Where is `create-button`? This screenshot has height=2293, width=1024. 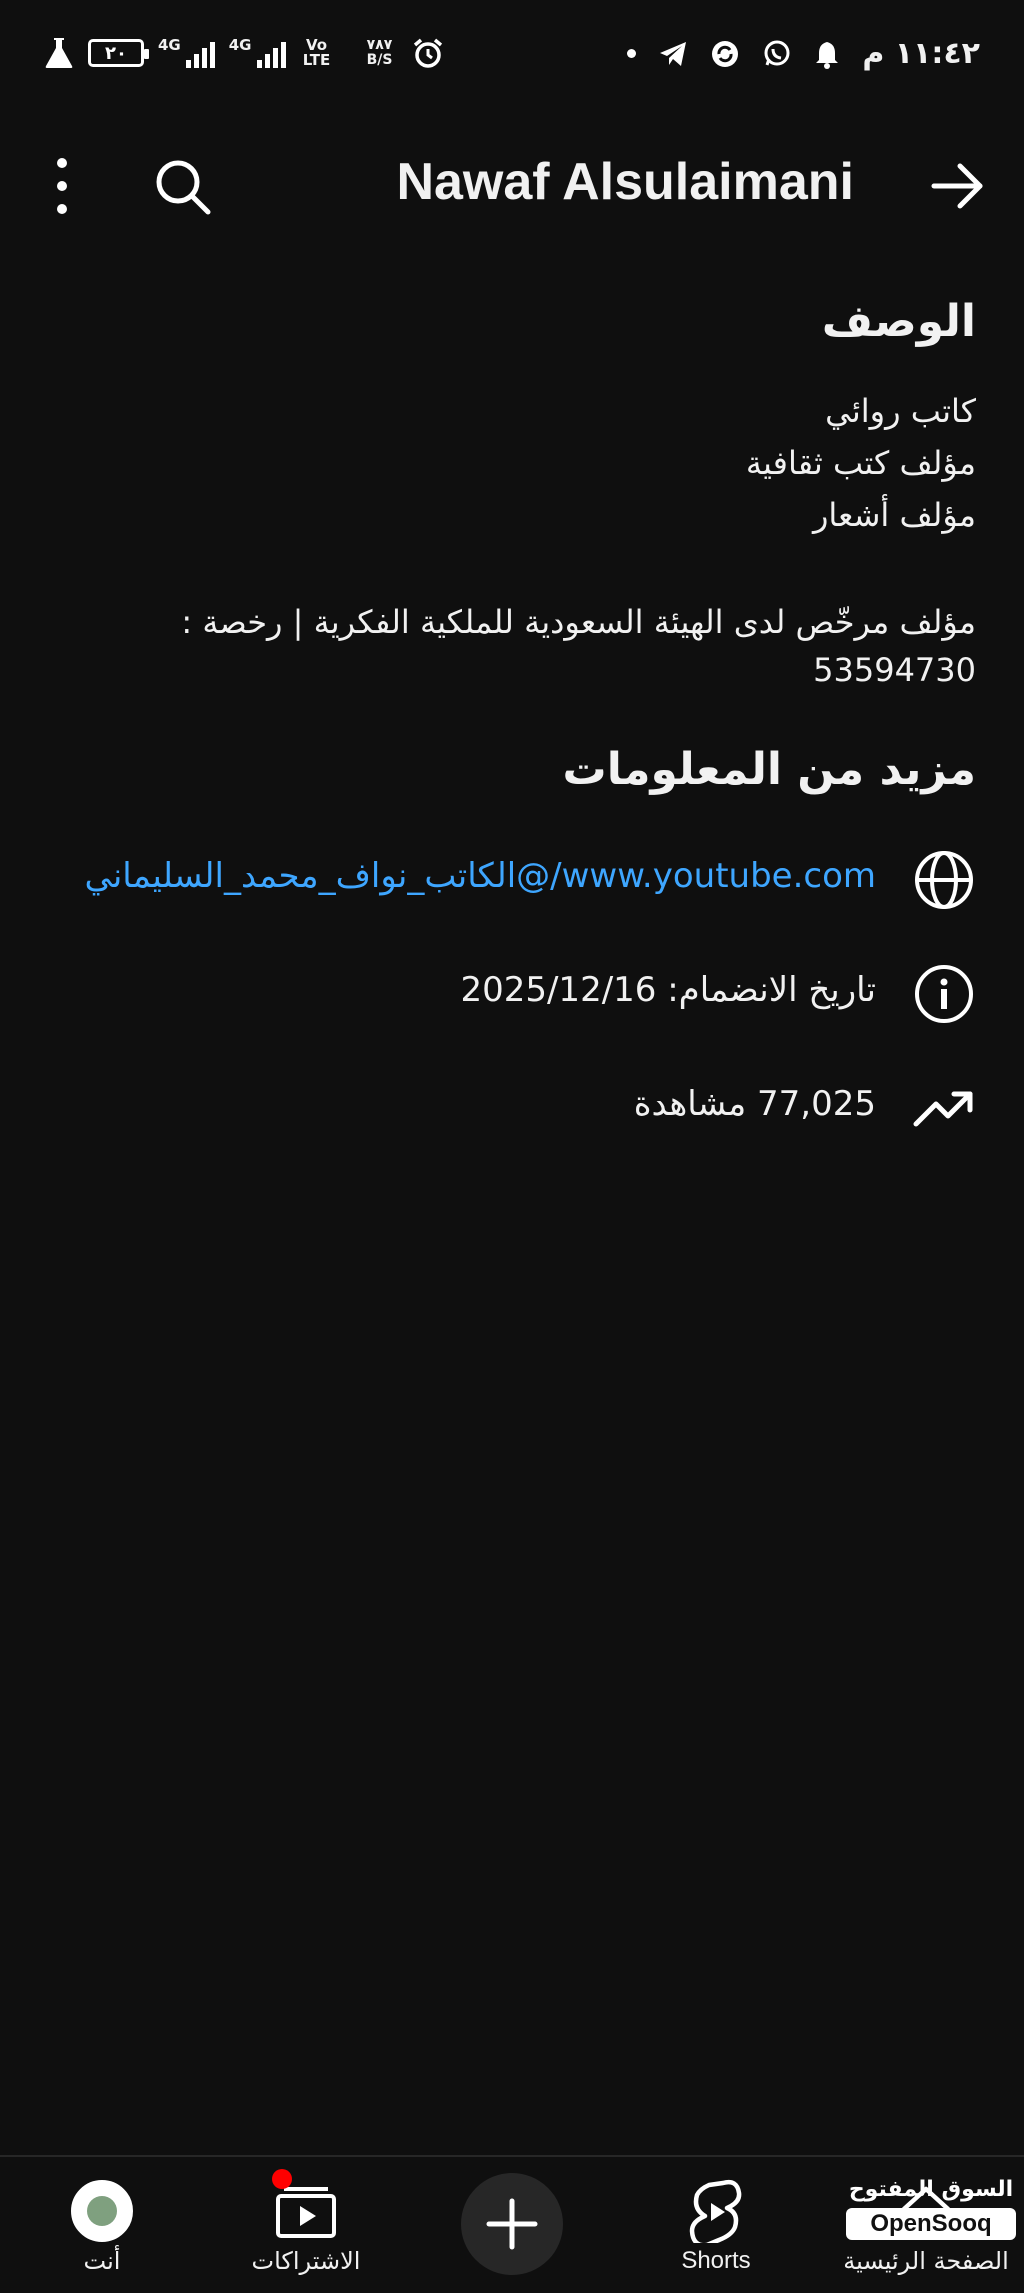 create-button is located at coordinates (512, 2224).